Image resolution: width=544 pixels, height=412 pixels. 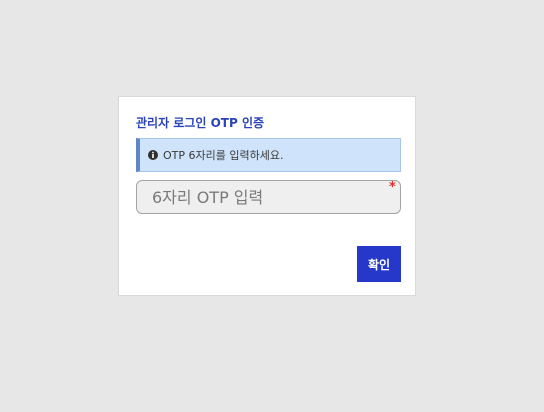 I want to click on alert-message: OTP 6자리를 입력하세요., so click(x=223, y=155).